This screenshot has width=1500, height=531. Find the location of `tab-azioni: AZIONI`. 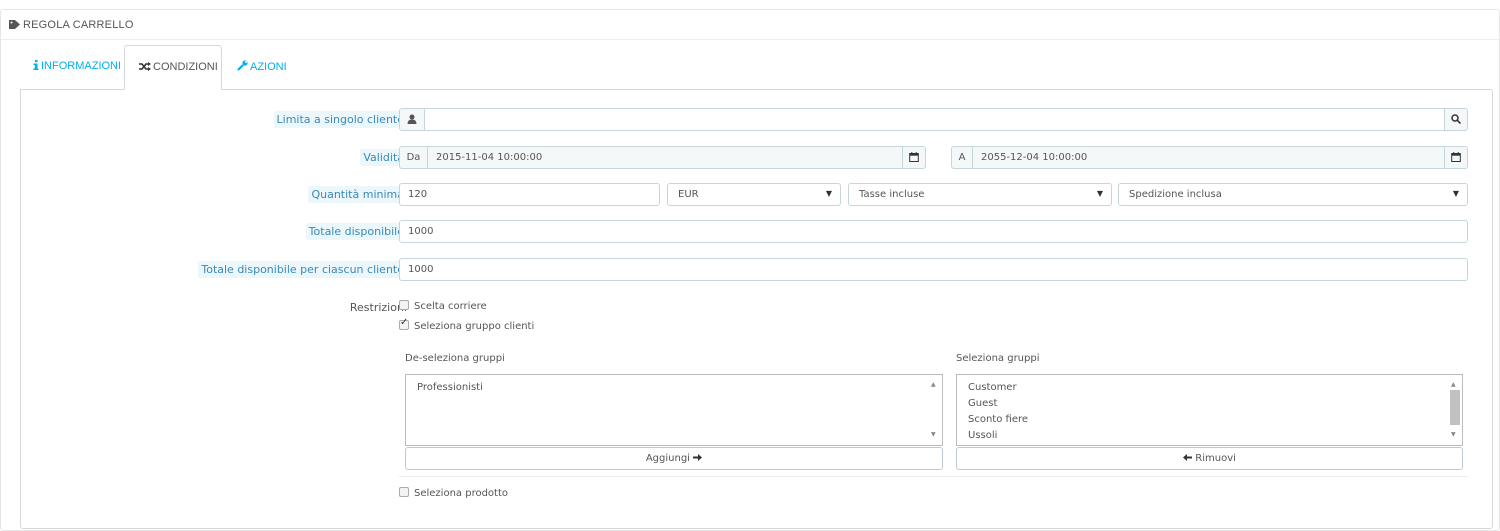

tab-azioni: AZIONI is located at coordinates (262, 67).